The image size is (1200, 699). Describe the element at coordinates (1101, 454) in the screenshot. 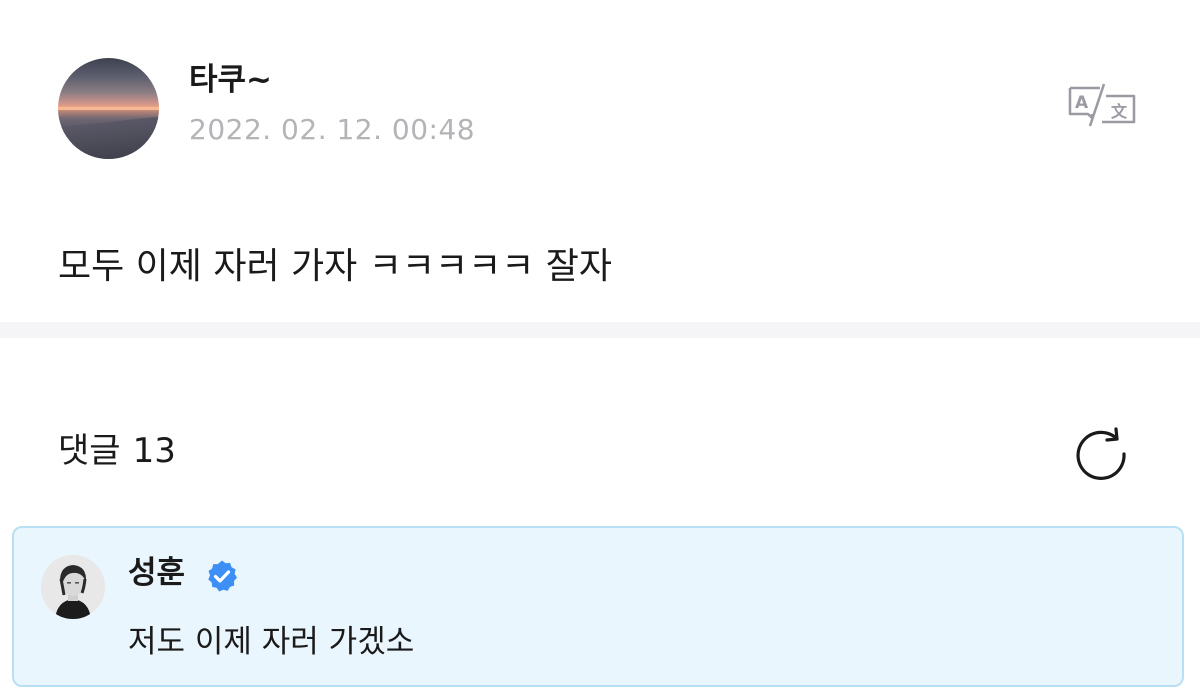

I see `refresh-icon` at that location.